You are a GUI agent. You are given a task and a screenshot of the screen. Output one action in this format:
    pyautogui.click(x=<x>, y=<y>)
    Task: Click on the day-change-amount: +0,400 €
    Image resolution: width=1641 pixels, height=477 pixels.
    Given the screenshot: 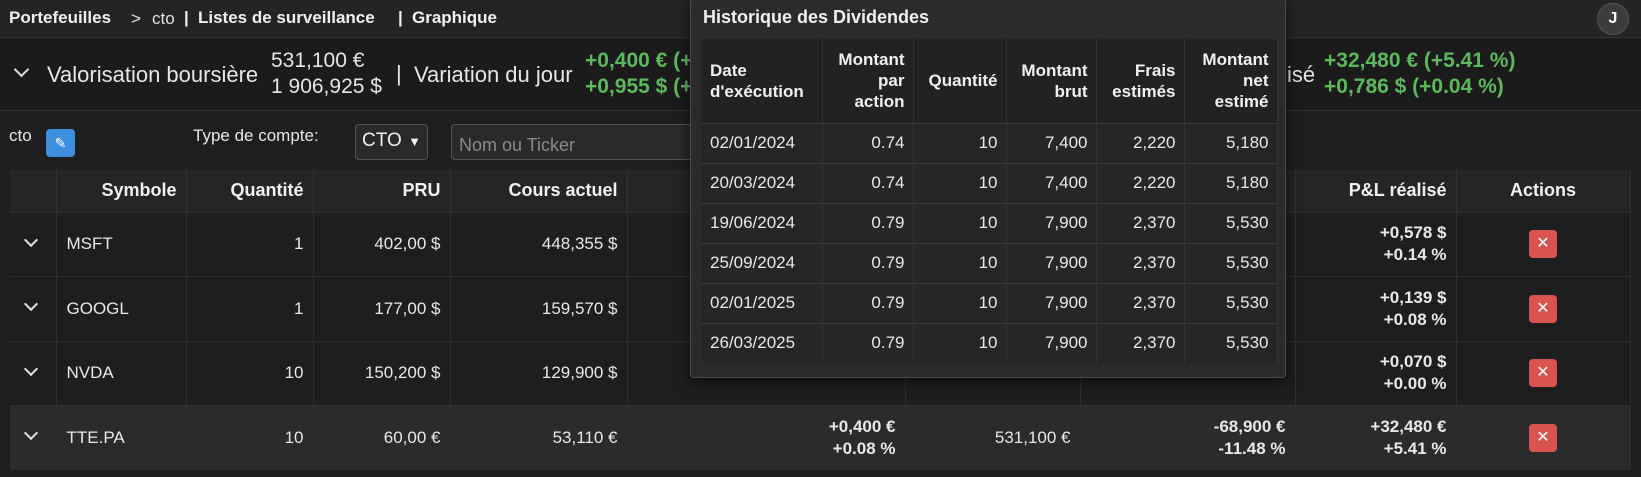 What is the action you would take?
    pyautogui.click(x=862, y=426)
    